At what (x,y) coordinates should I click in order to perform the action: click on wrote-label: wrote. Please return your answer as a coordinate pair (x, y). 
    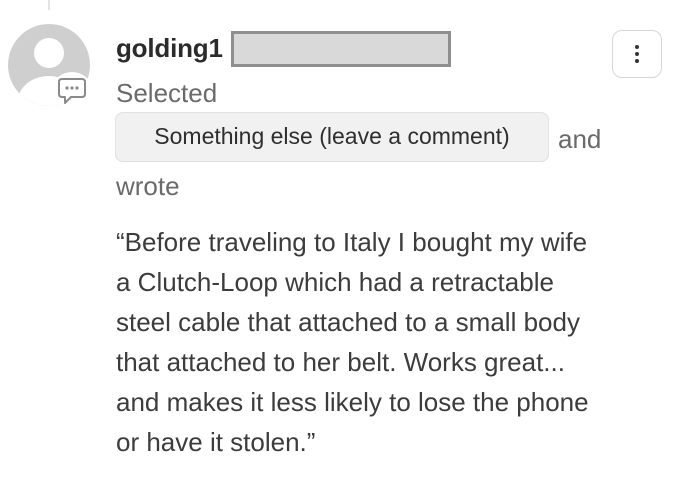
    Looking at the image, I should click on (148, 186).